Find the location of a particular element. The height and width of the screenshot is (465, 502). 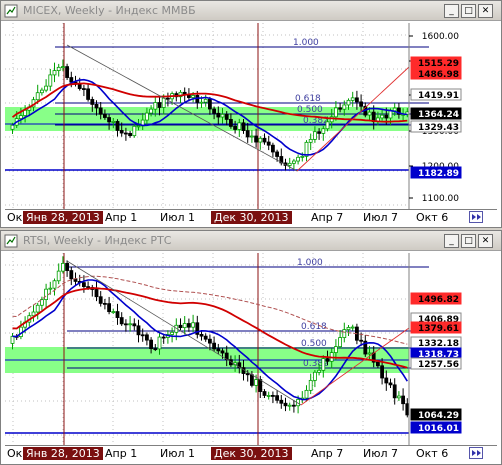

price-marker-label: 1419.91 is located at coordinates (438, 96).